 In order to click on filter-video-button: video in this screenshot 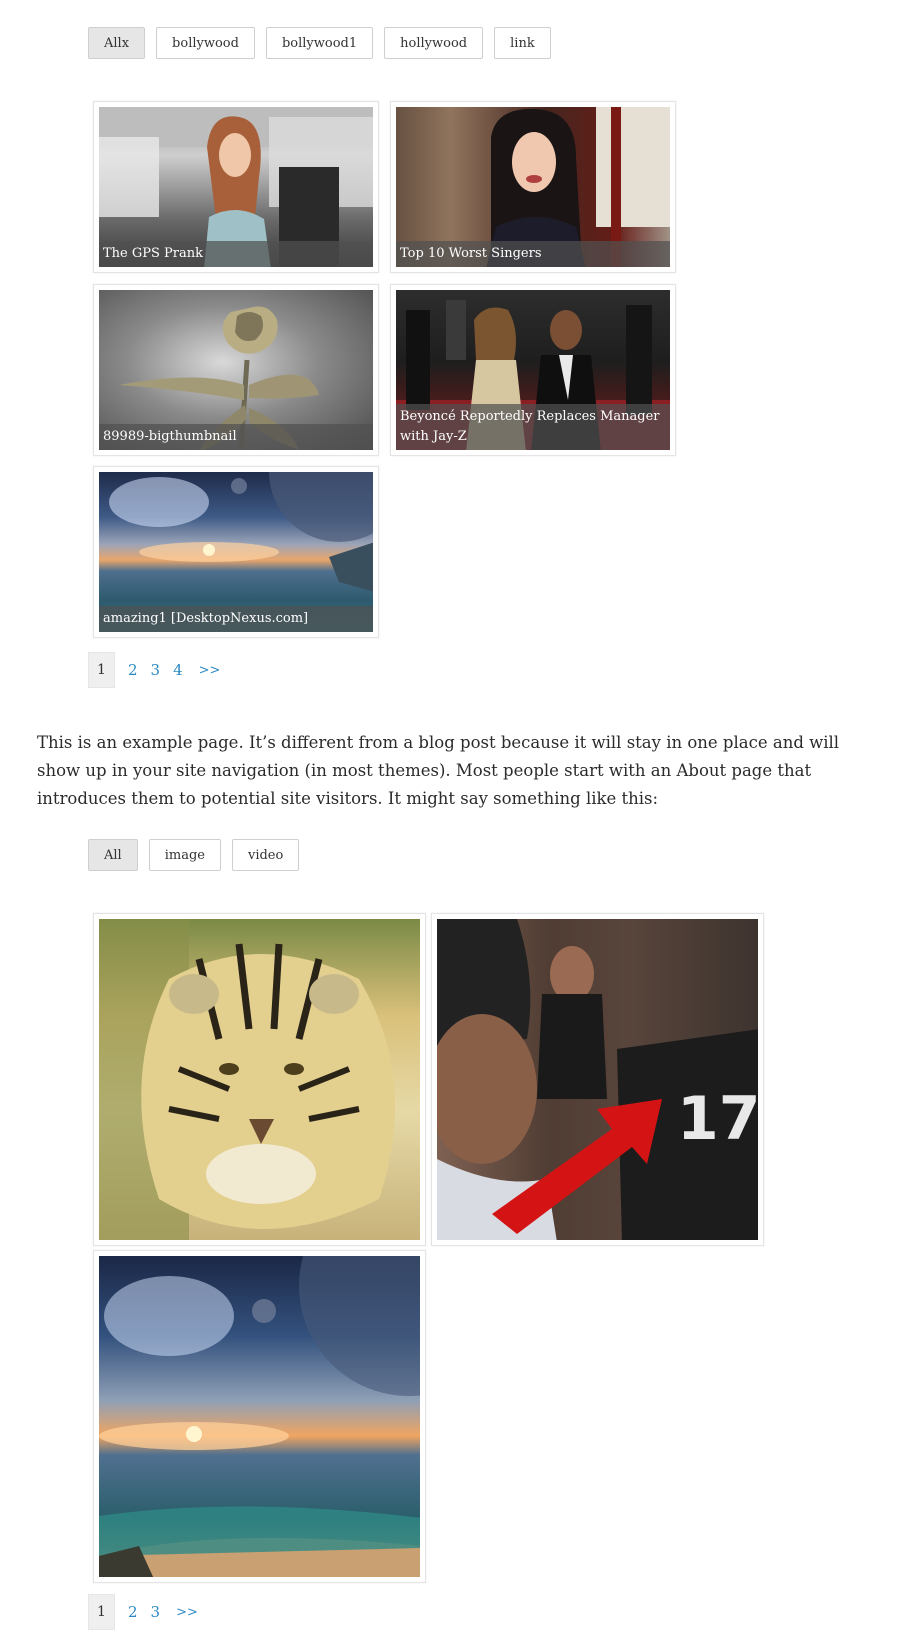, I will do `click(265, 855)`.